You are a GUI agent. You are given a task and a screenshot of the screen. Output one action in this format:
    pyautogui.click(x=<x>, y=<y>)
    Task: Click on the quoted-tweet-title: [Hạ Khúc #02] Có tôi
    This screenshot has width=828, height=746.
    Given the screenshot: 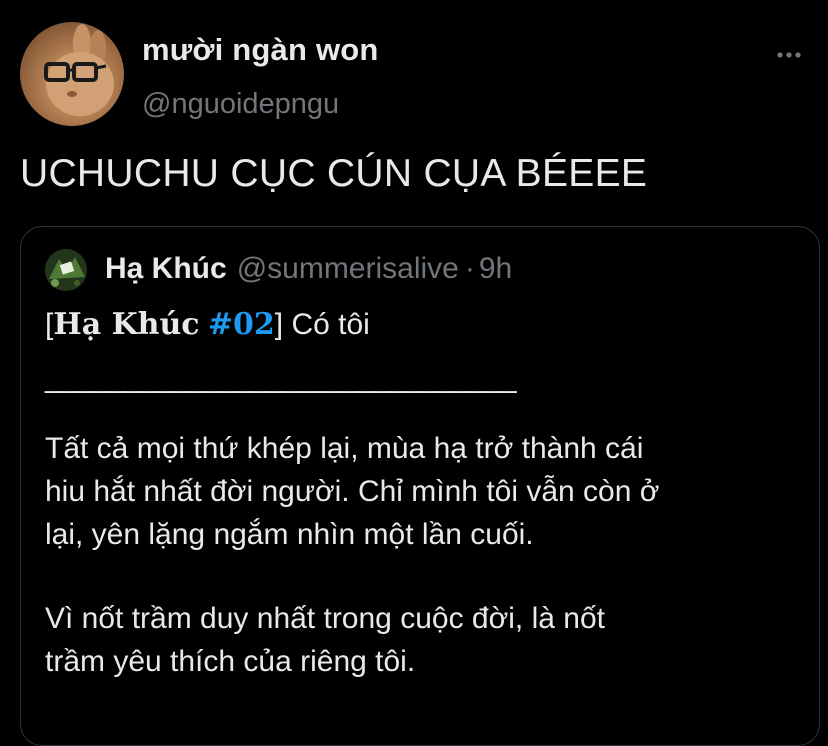 What is the action you would take?
    pyautogui.click(x=207, y=325)
    